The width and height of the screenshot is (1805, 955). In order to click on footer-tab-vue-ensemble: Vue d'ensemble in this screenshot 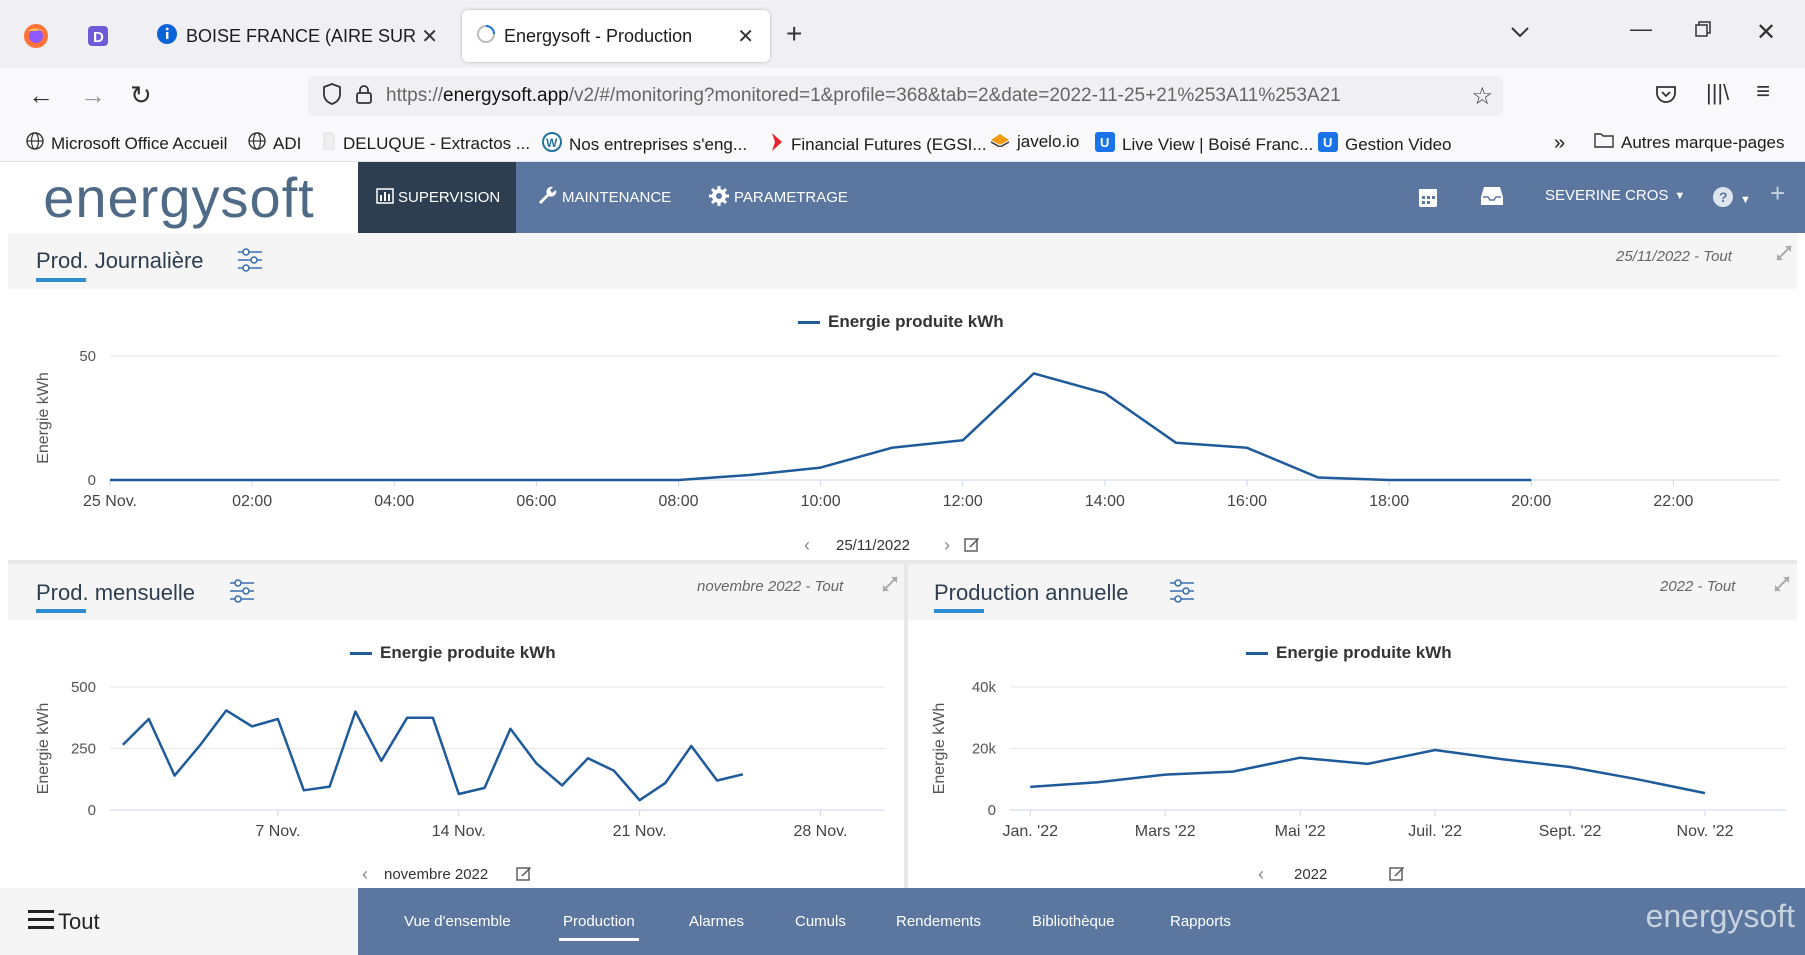, I will do `click(457, 921)`.